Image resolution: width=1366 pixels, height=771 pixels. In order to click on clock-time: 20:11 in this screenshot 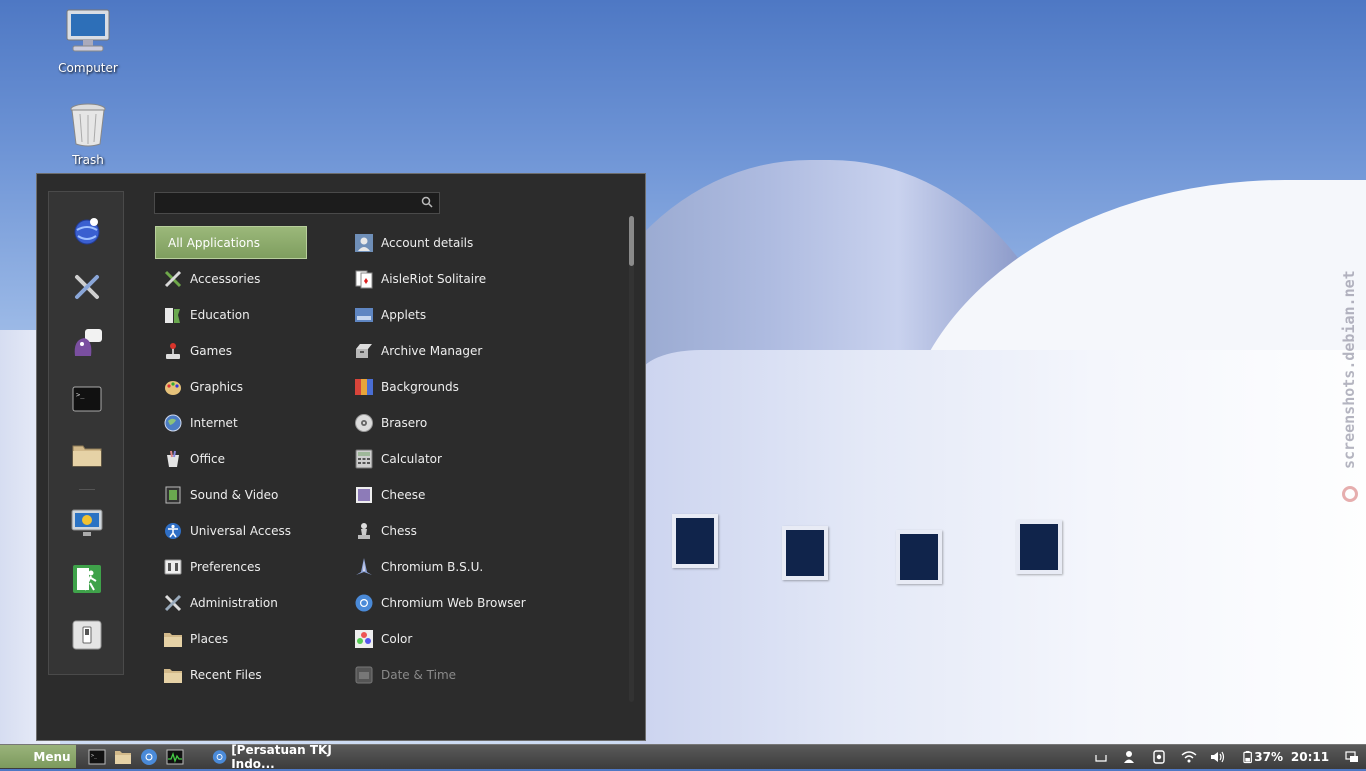, I will do `click(1310, 756)`.